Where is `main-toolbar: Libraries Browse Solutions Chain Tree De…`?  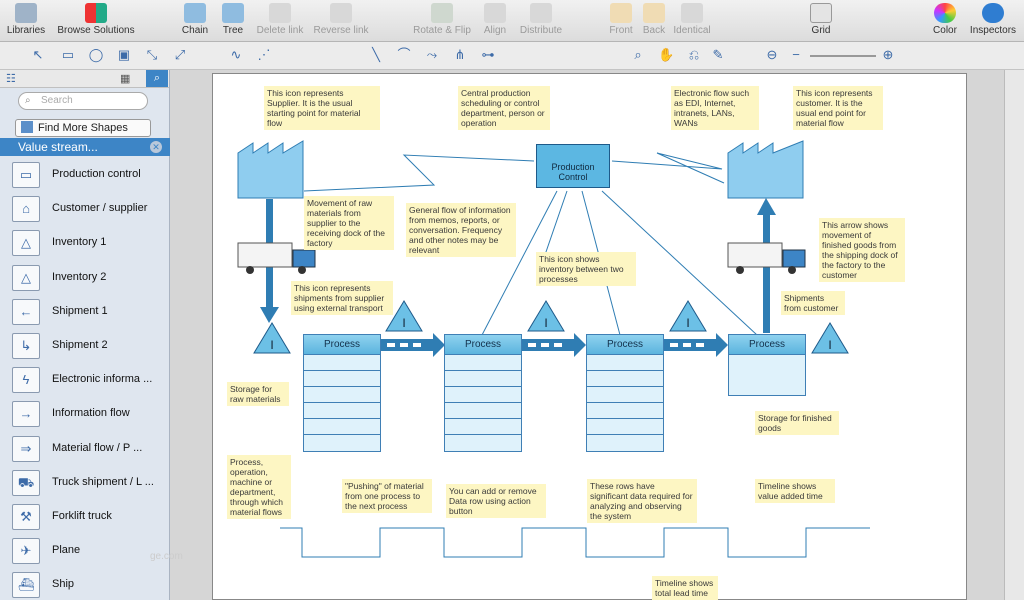 main-toolbar: Libraries Browse Solutions Chain Tree De… is located at coordinates (512, 21).